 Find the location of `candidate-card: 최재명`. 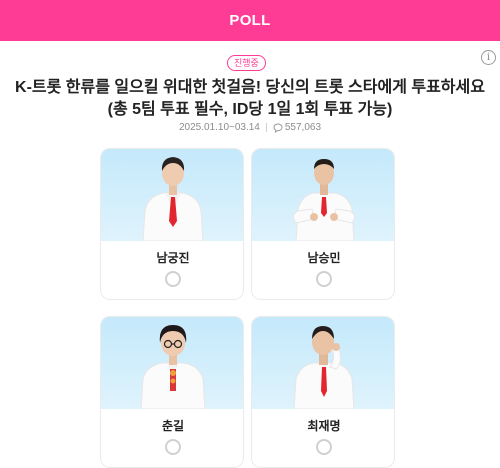

candidate-card: 최재명 is located at coordinates (323, 392).